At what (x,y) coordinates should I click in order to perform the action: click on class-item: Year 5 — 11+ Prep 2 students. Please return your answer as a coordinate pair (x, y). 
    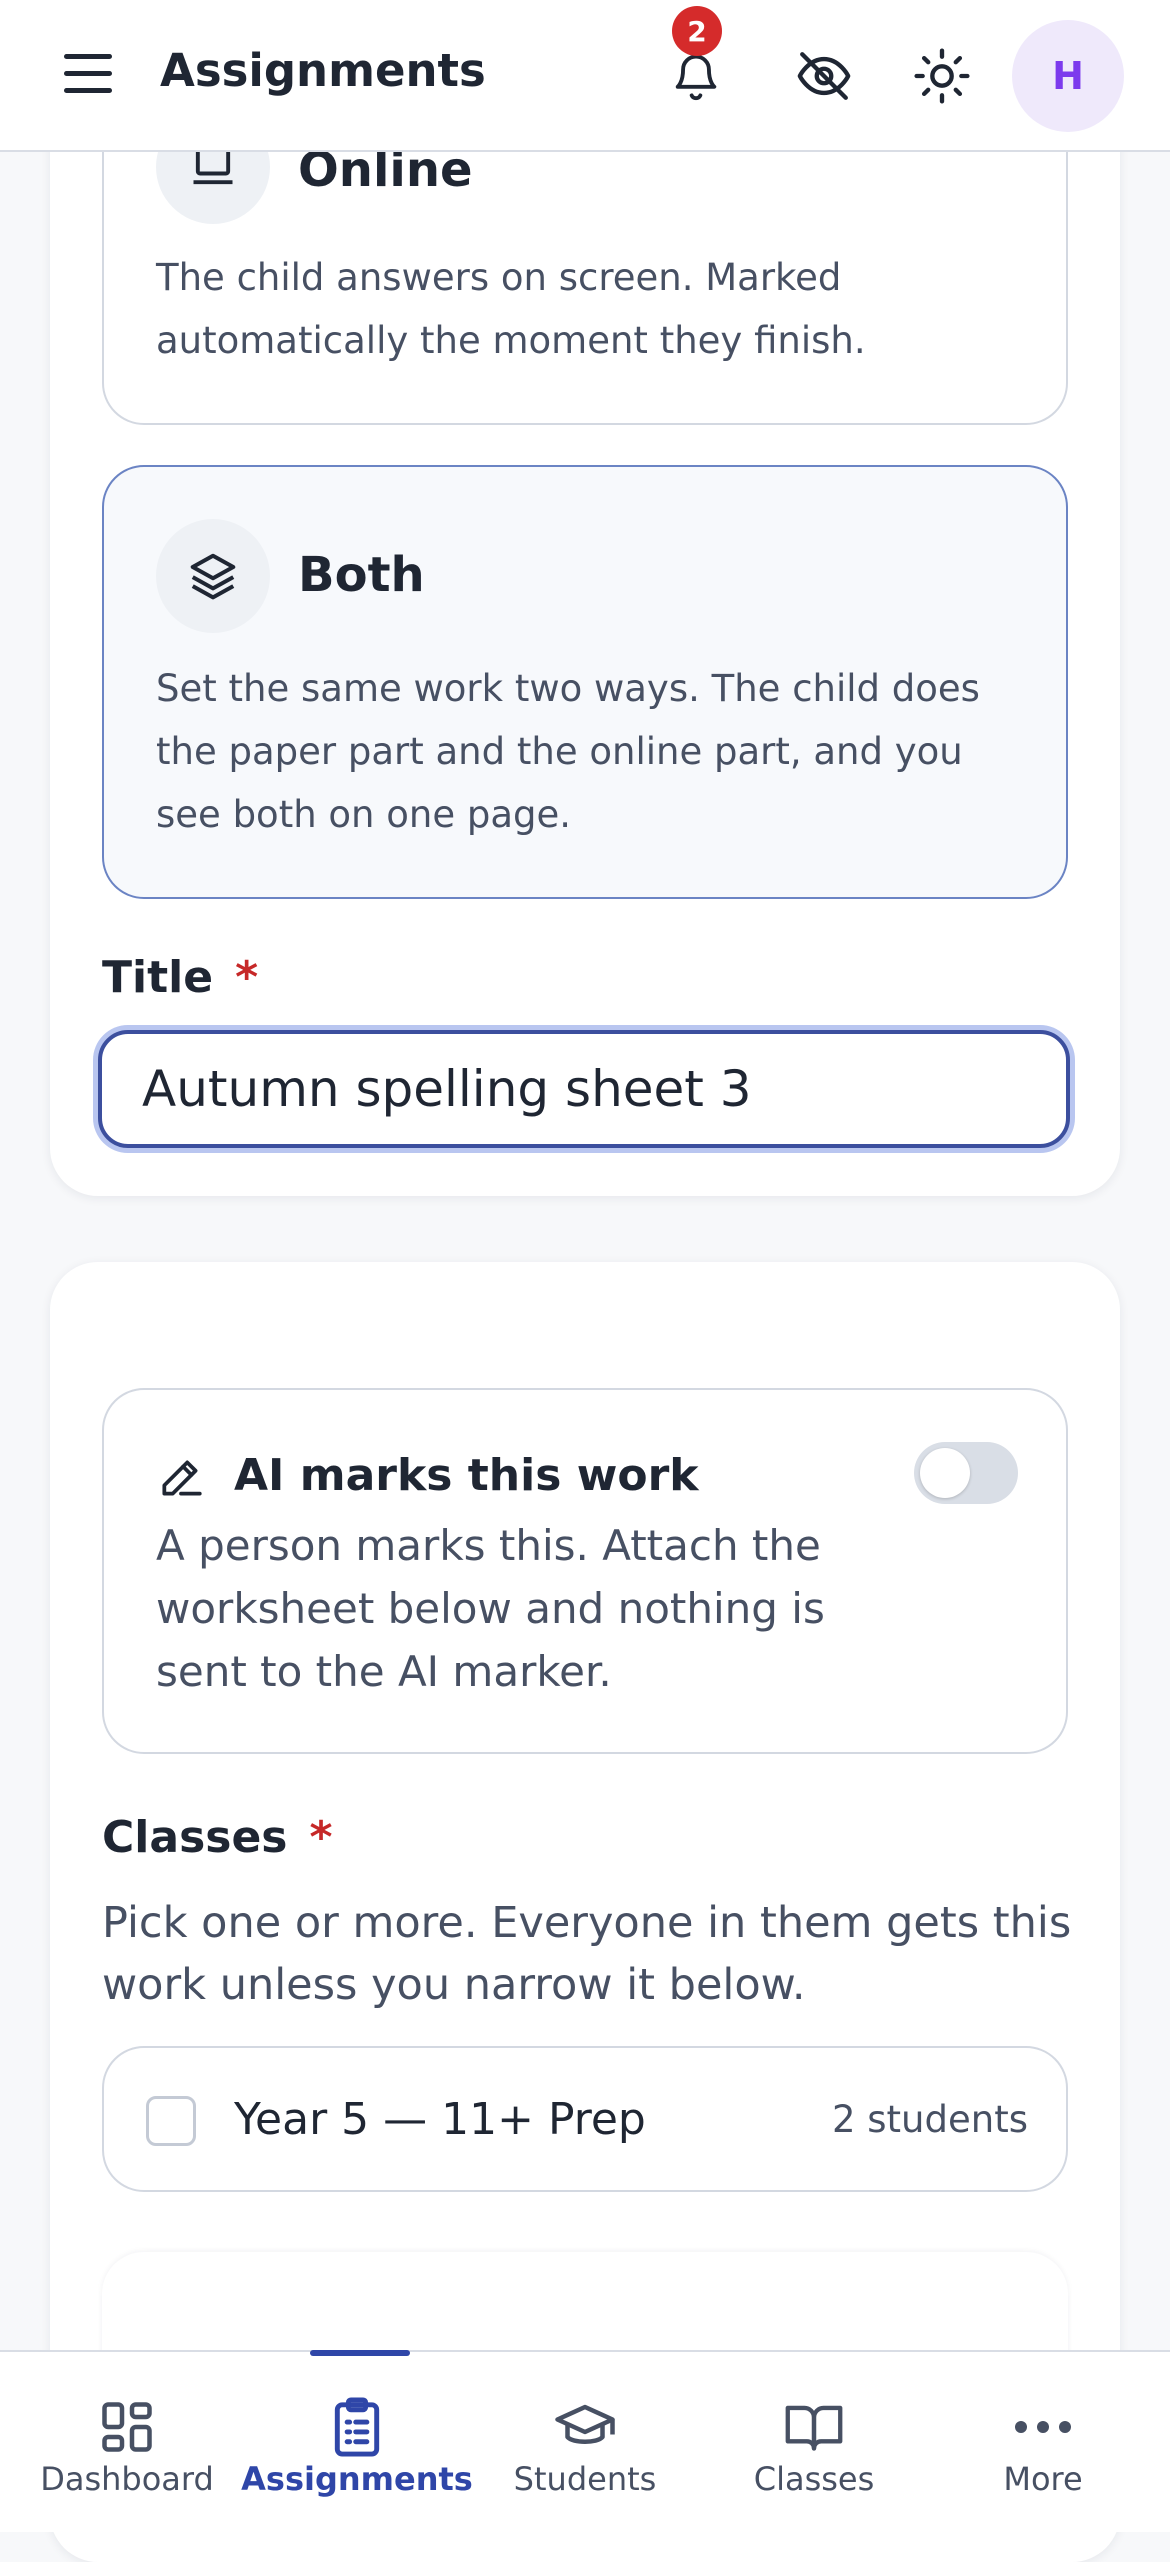
    Looking at the image, I should click on (585, 2119).